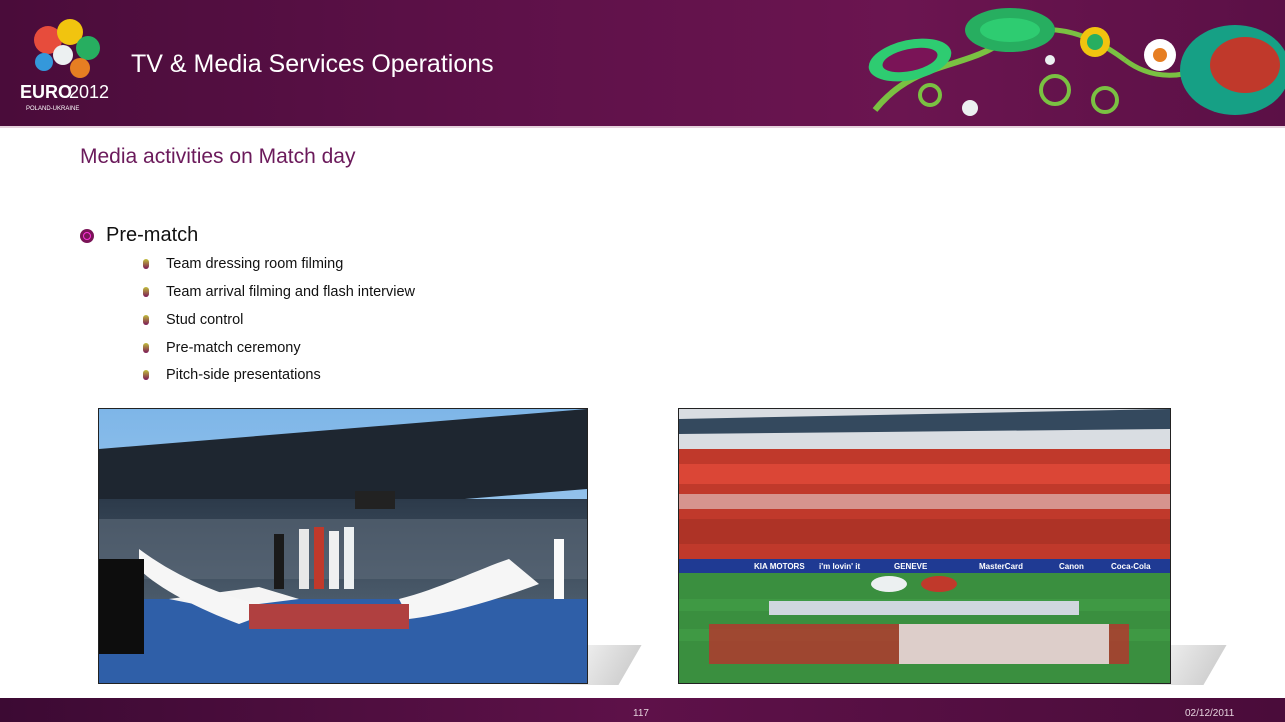  What do you see at coordinates (642, 127) in the screenshot?
I see `header-divider` at bounding box center [642, 127].